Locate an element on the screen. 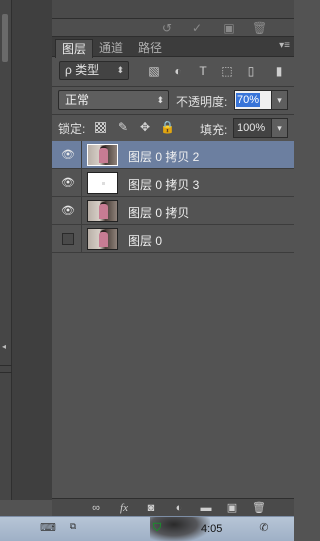 This screenshot has height=541, width=320. layer-name: 图层 0 拷贝 is located at coordinates (158, 212).